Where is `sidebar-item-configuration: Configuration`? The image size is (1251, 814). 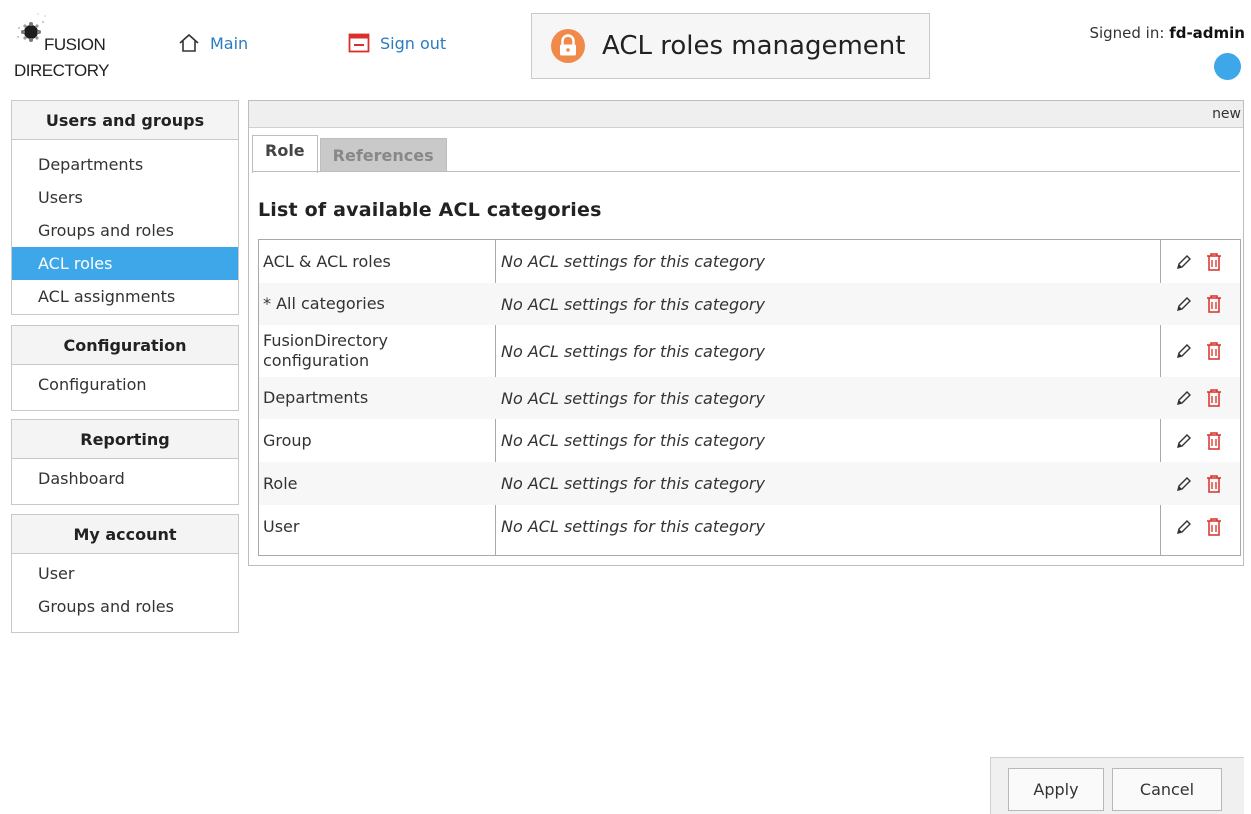 sidebar-item-configuration: Configuration is located at coordinates (125, 384).